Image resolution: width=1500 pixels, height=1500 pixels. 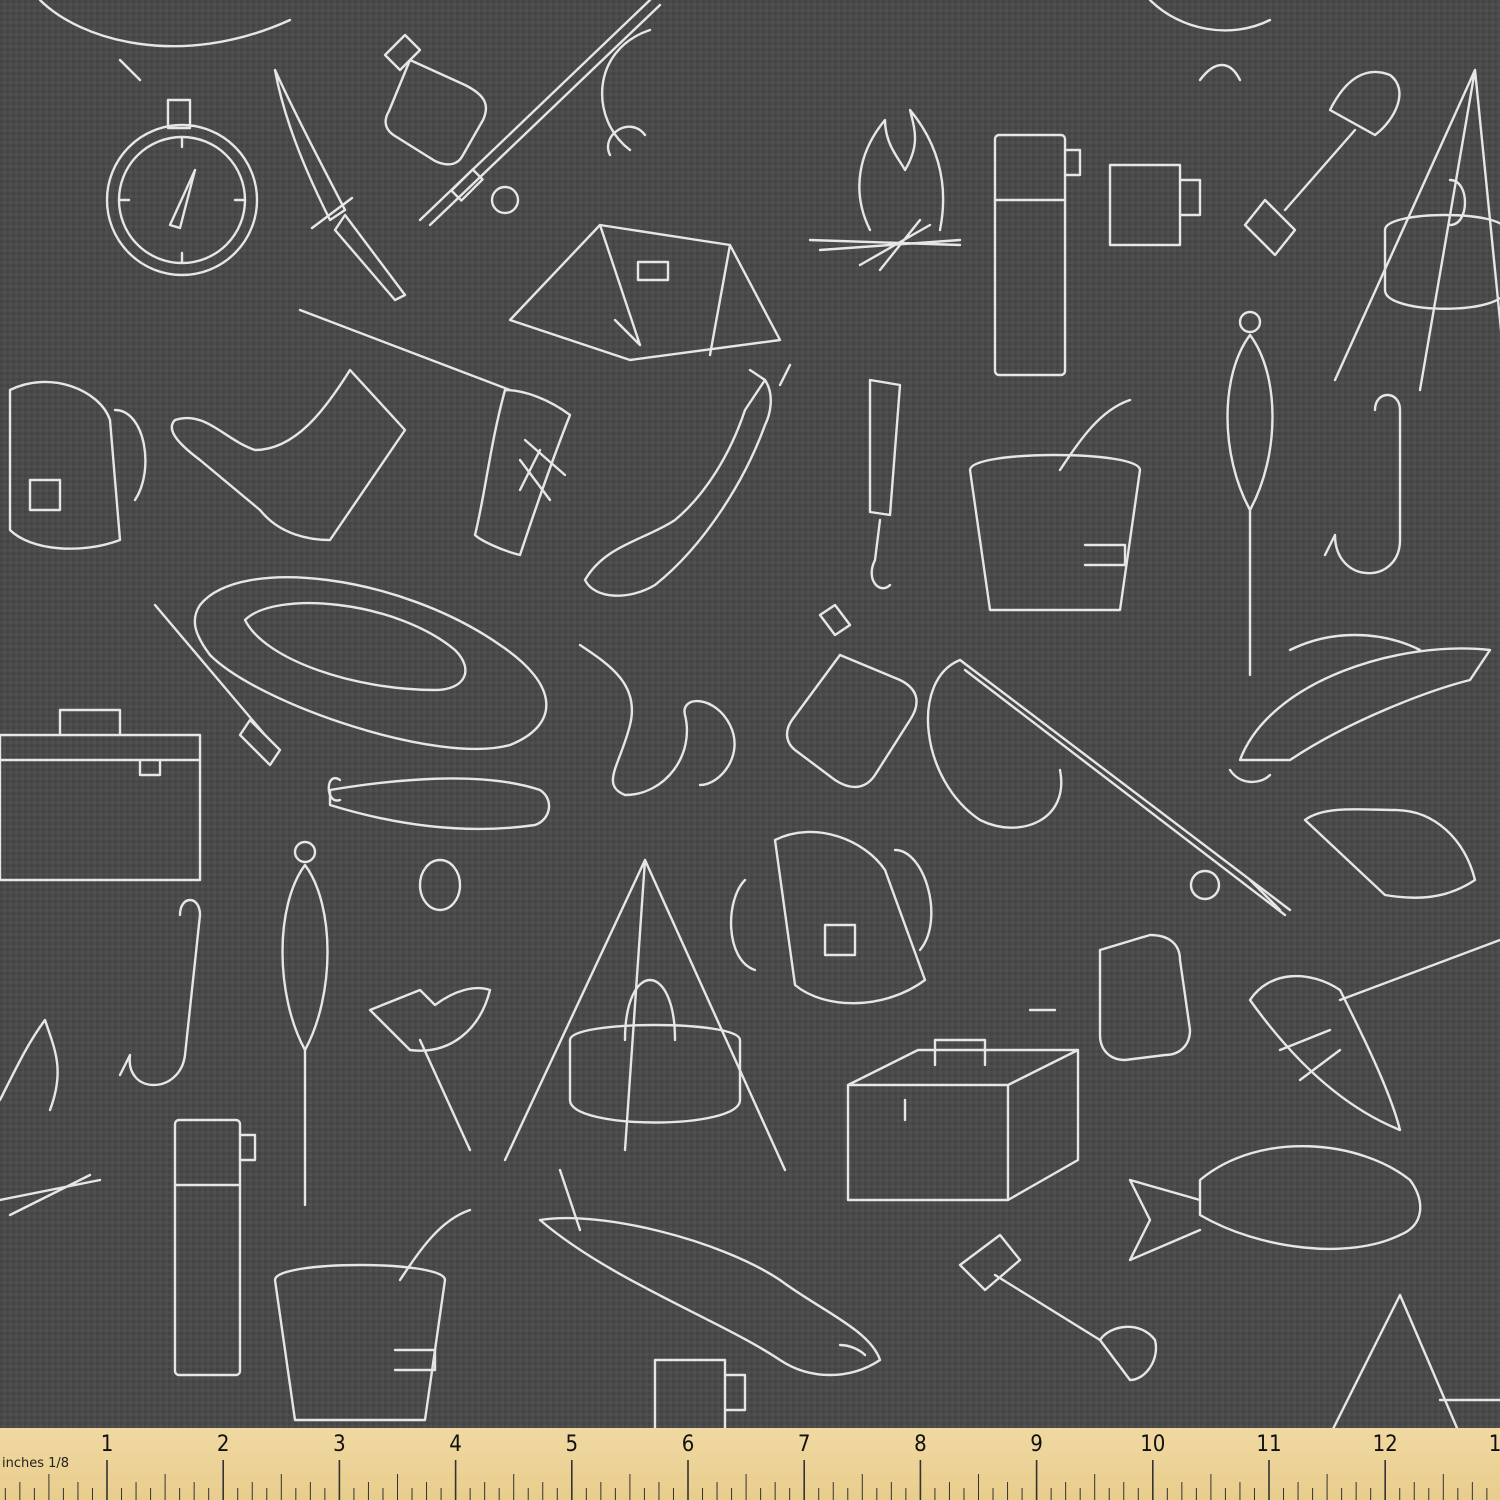 What do you see at coordinates (107, 1444) in the screenshot?
I see `ruler-number: 1` at bounding box center [107, 1444].